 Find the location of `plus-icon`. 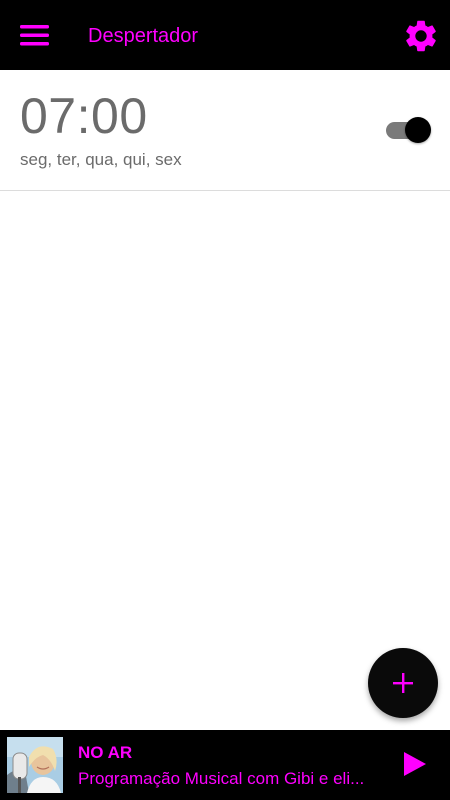

plus-icon is located at coordinates (403, 683).